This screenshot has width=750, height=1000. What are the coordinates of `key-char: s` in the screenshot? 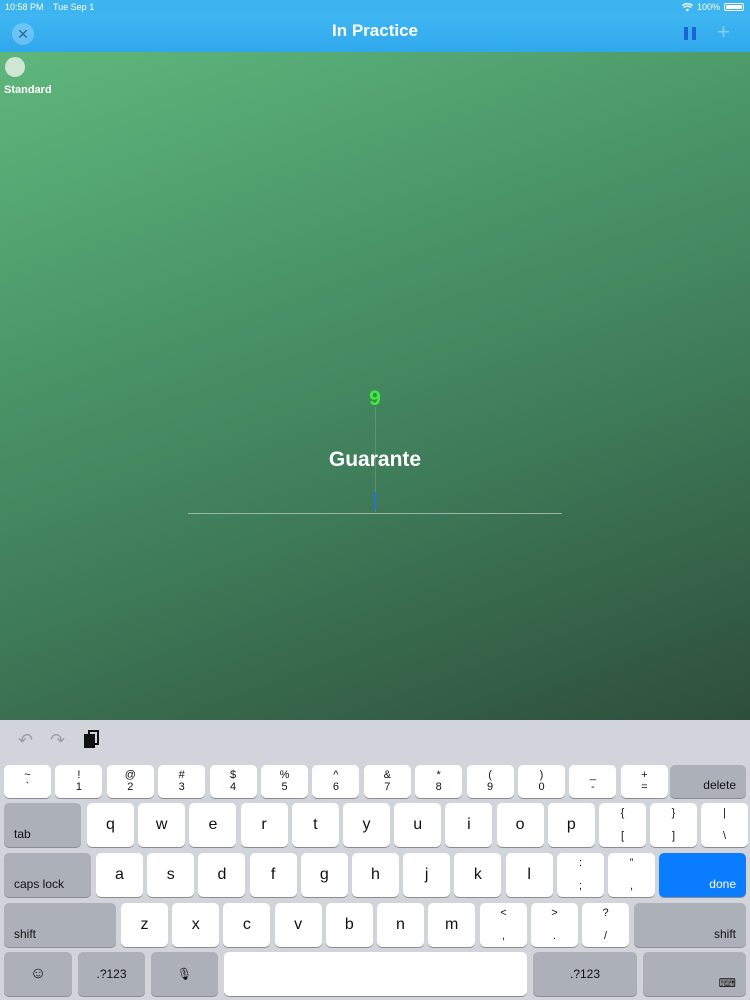 It's located at (170, 874).